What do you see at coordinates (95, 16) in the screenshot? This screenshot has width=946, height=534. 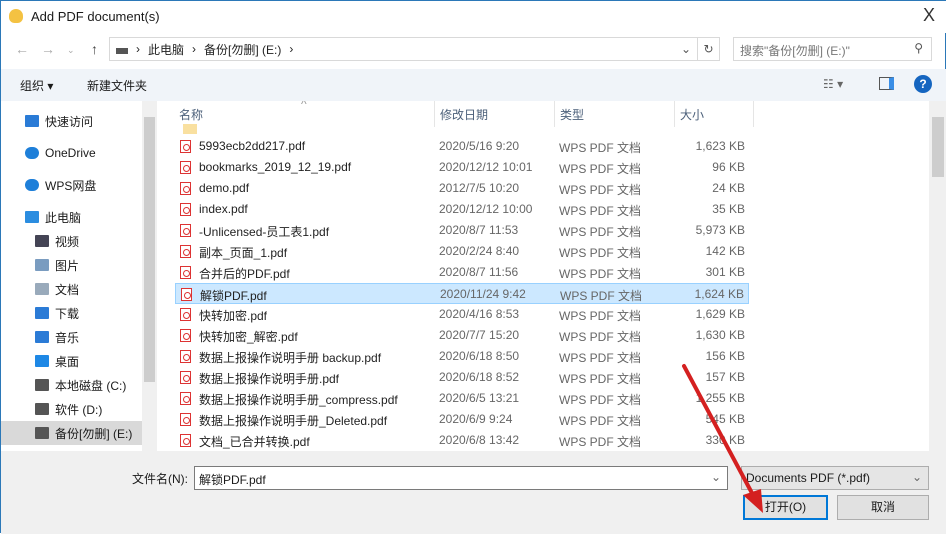 I see `window-title: Add PDF document(s)` at bounding box center [95, 16].